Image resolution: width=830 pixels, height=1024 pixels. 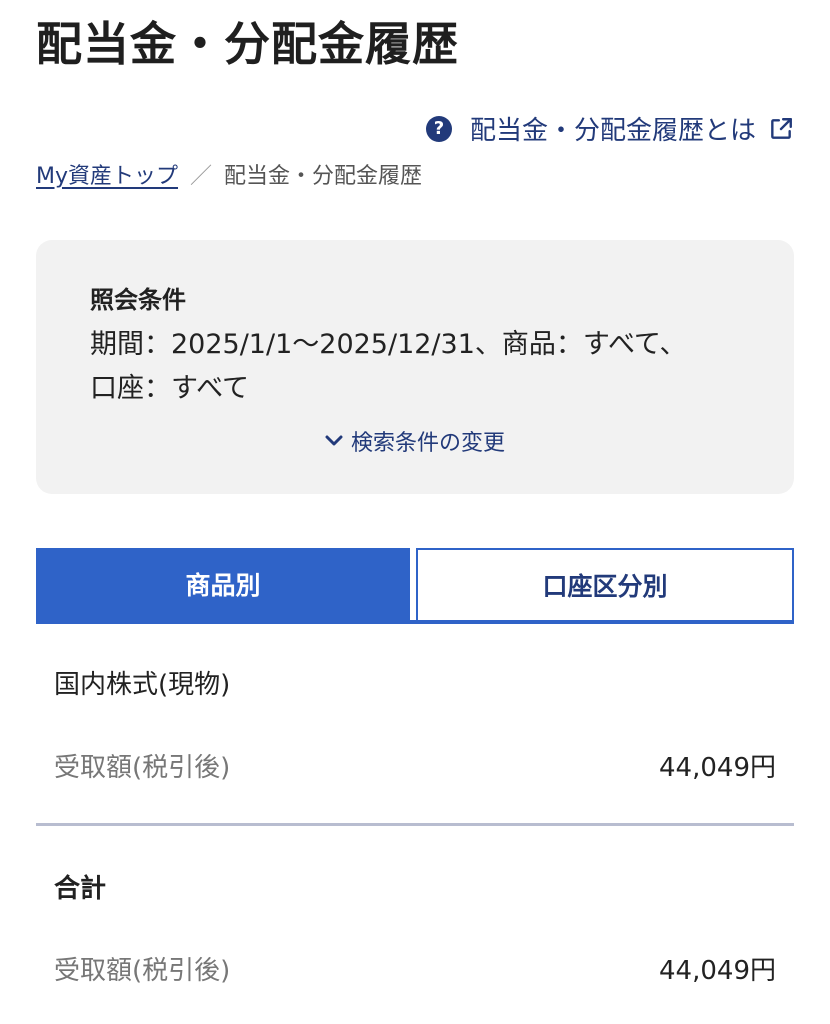 I want to click on tab-by-product: 商品別, so click(x=223, y=584).